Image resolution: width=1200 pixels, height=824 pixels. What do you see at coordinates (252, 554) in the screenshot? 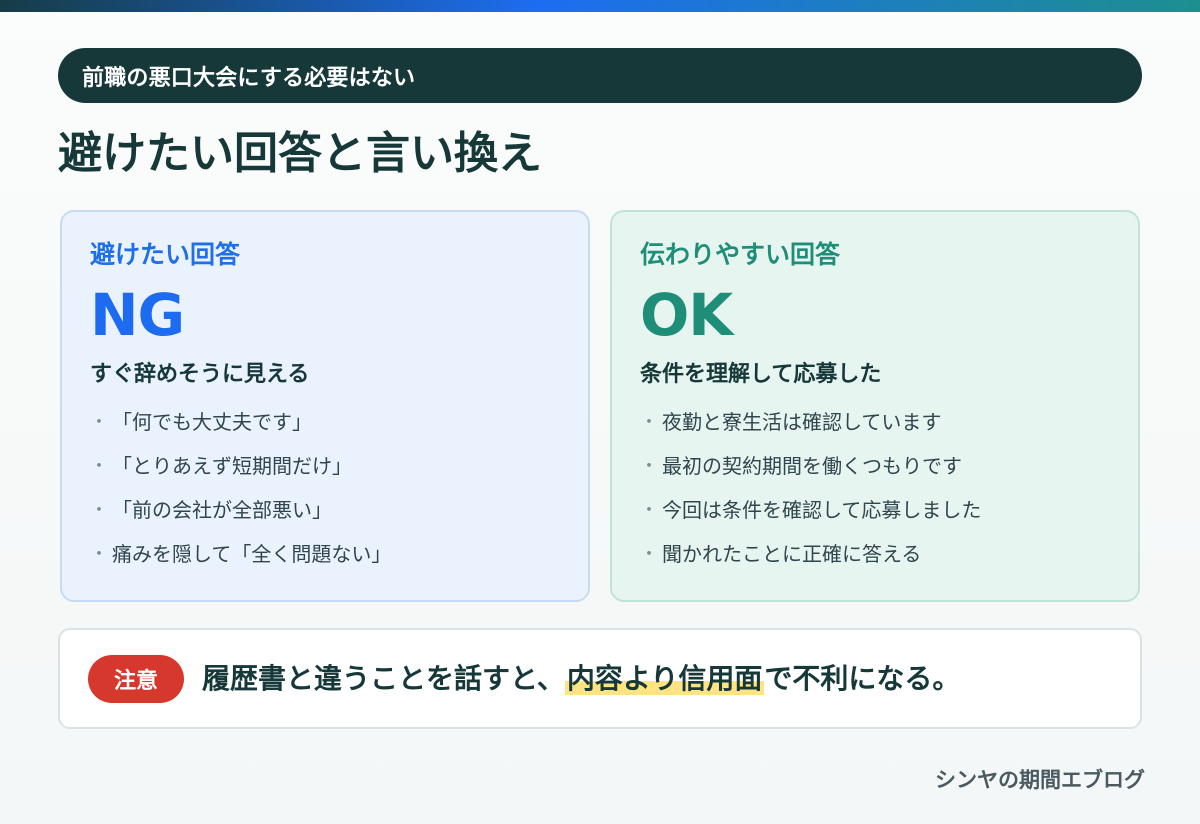
I see `ng-bullet-text: 痛みを隠して「全く問題ない」` at bounding box center [252, 554].